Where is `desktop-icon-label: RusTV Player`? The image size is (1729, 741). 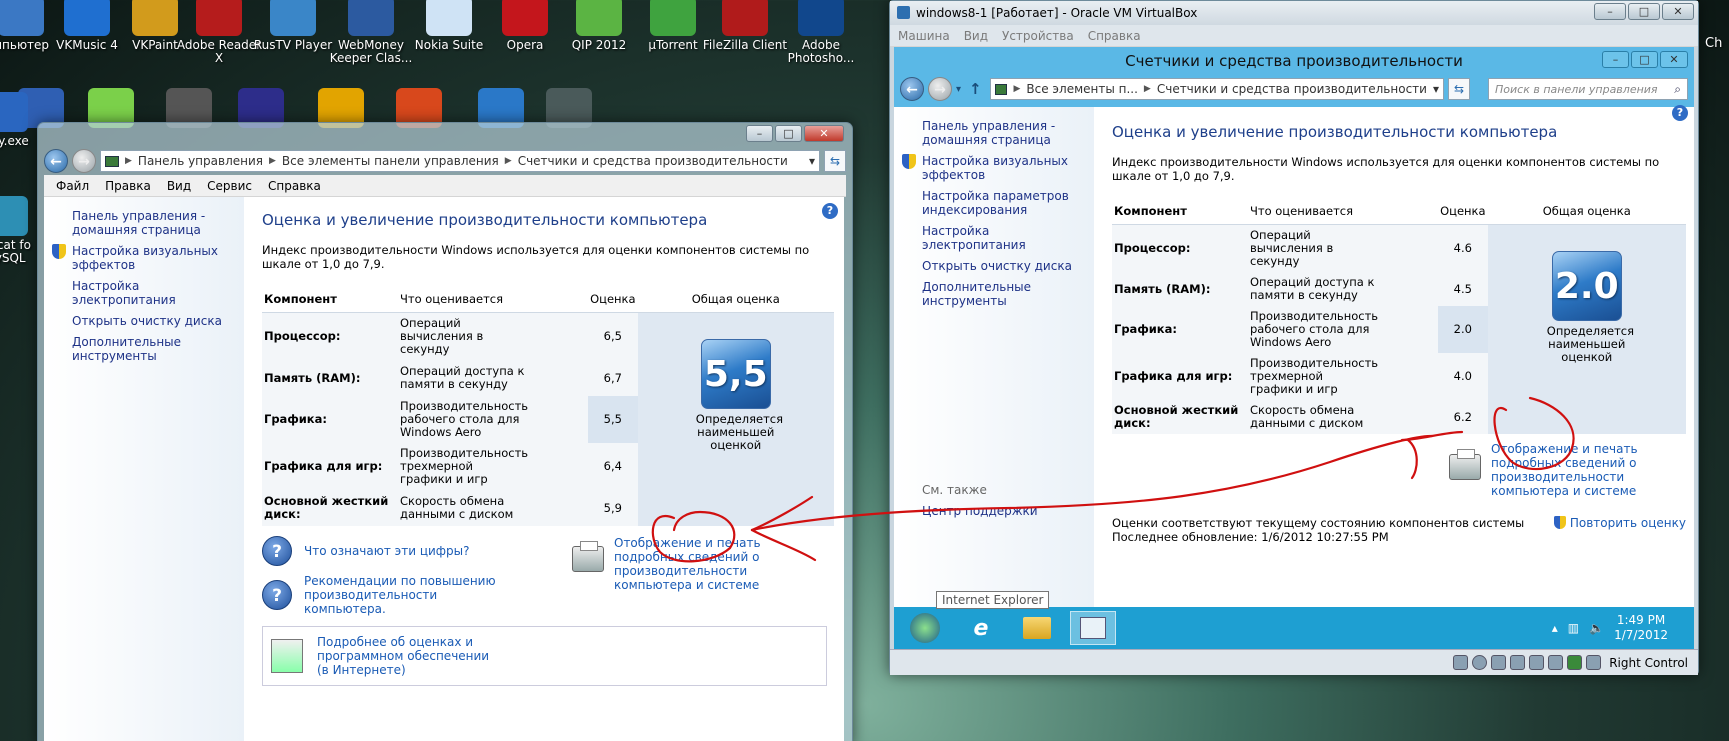 desktop-icon-label: RusTV Player is located at coordinates (293, 45).